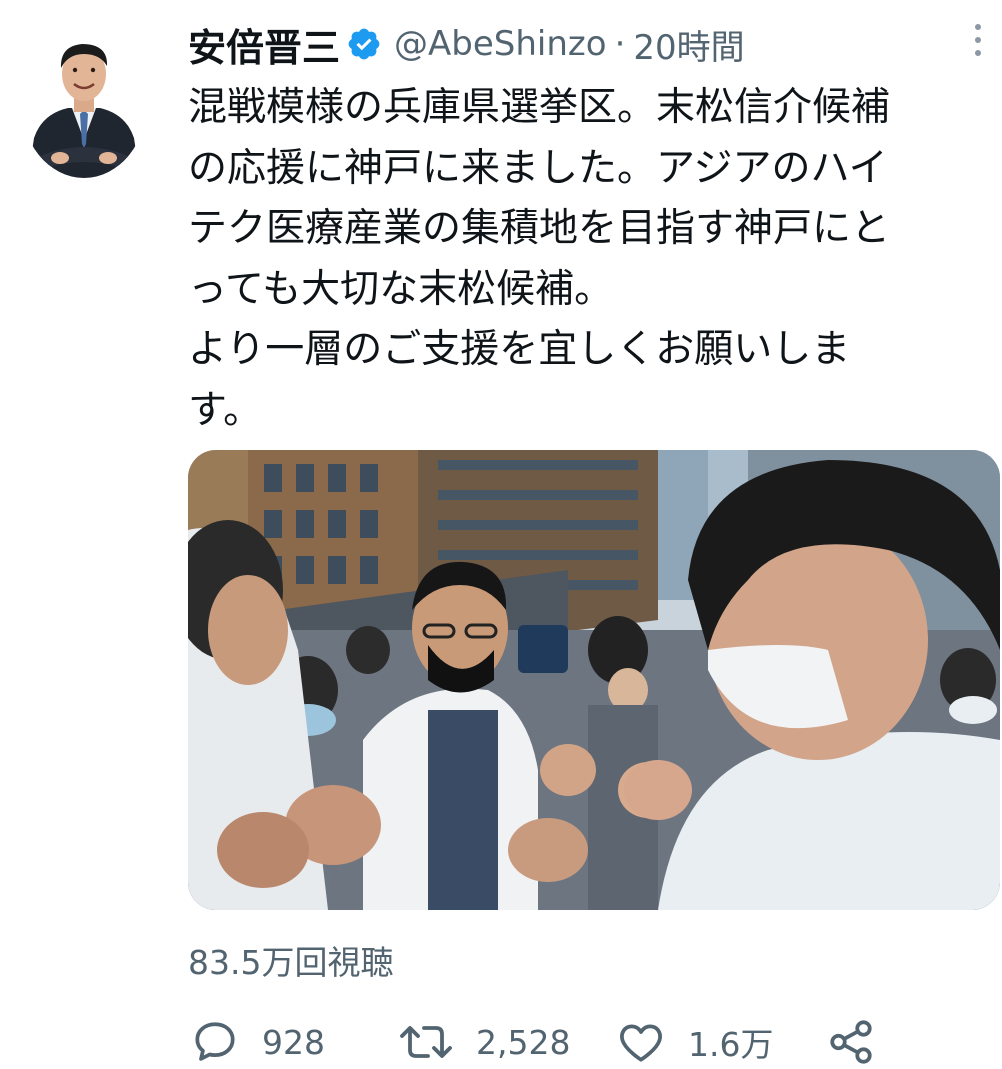 This screenshot has height=1069, width=1002. I want to click on avatar, so click(84, 99).